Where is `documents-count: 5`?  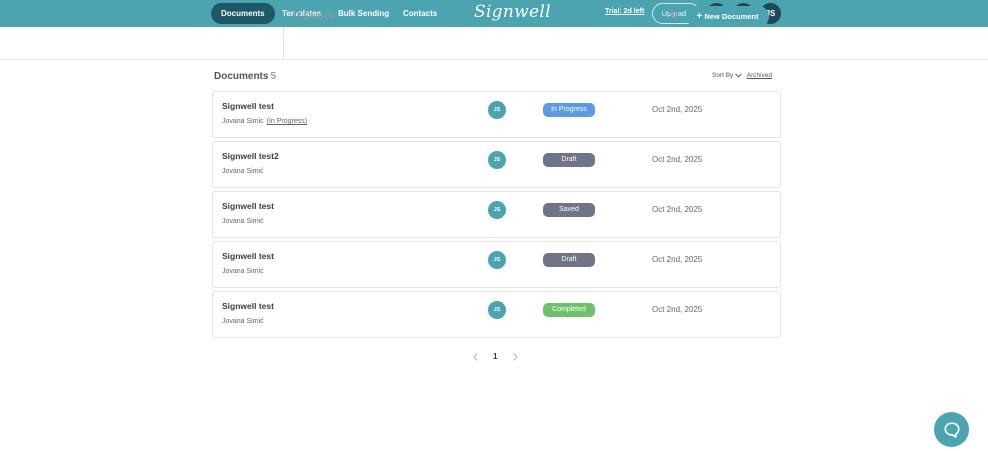
documents-count: 5 is located at coordinates (273, 76).